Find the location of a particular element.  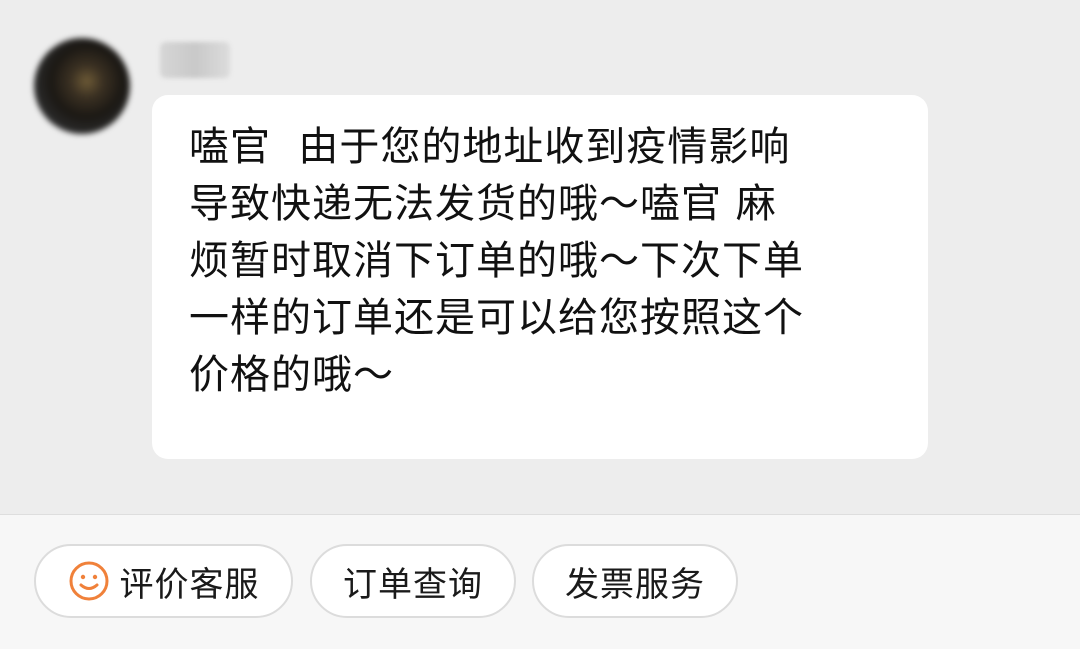

order-query-button: 订单查询 is located at coordinates (413, 581).